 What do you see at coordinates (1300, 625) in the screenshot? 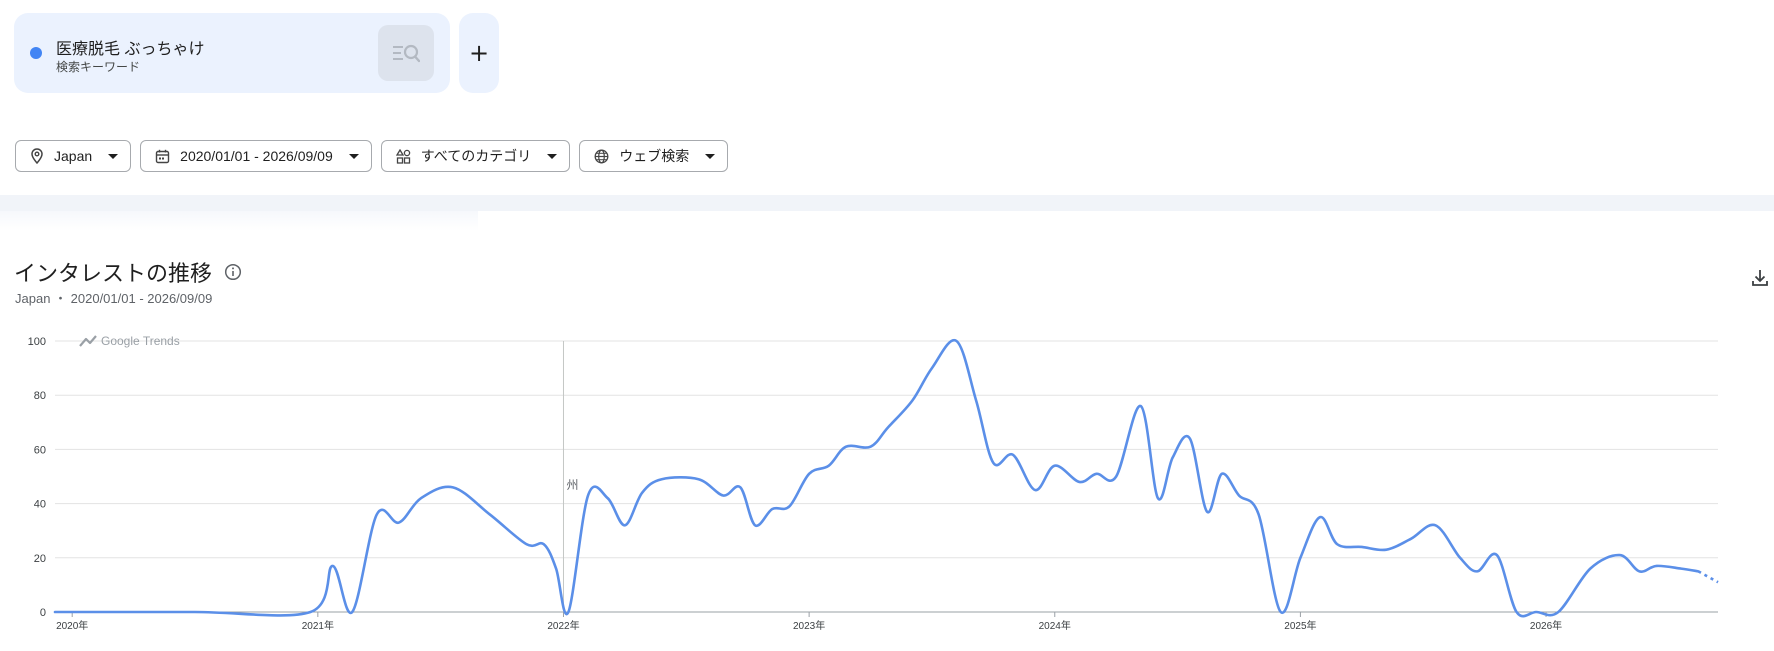
I see `x-tick-label: 2025年` at bounding box center [1300, 625].